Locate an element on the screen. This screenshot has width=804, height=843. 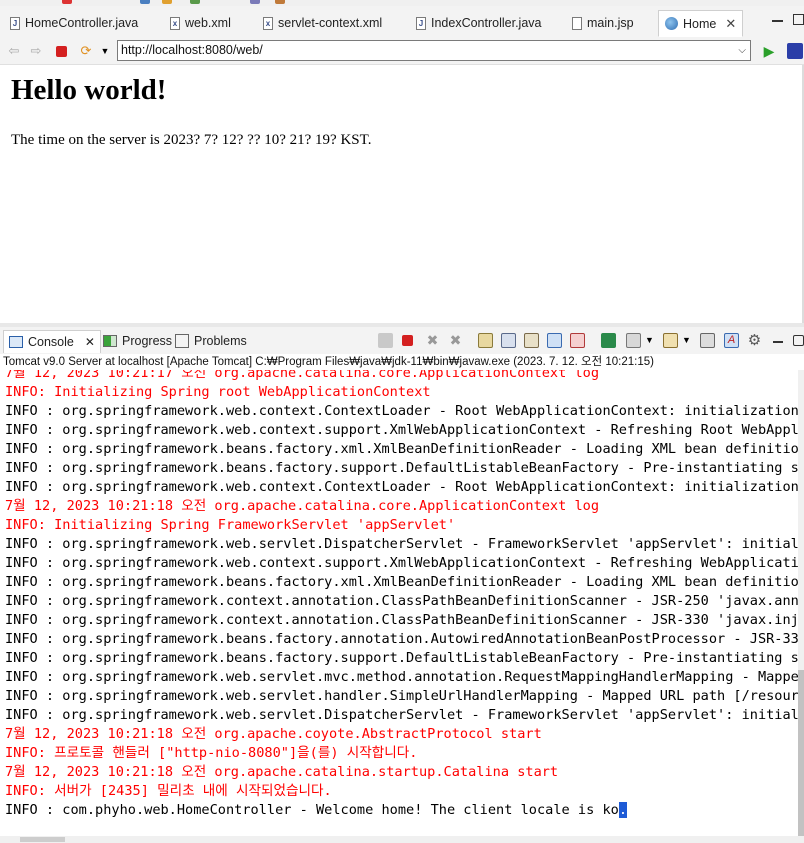
tab-servlet-context-xml: x servlet-context.xml is located at coordinates (322, 23).